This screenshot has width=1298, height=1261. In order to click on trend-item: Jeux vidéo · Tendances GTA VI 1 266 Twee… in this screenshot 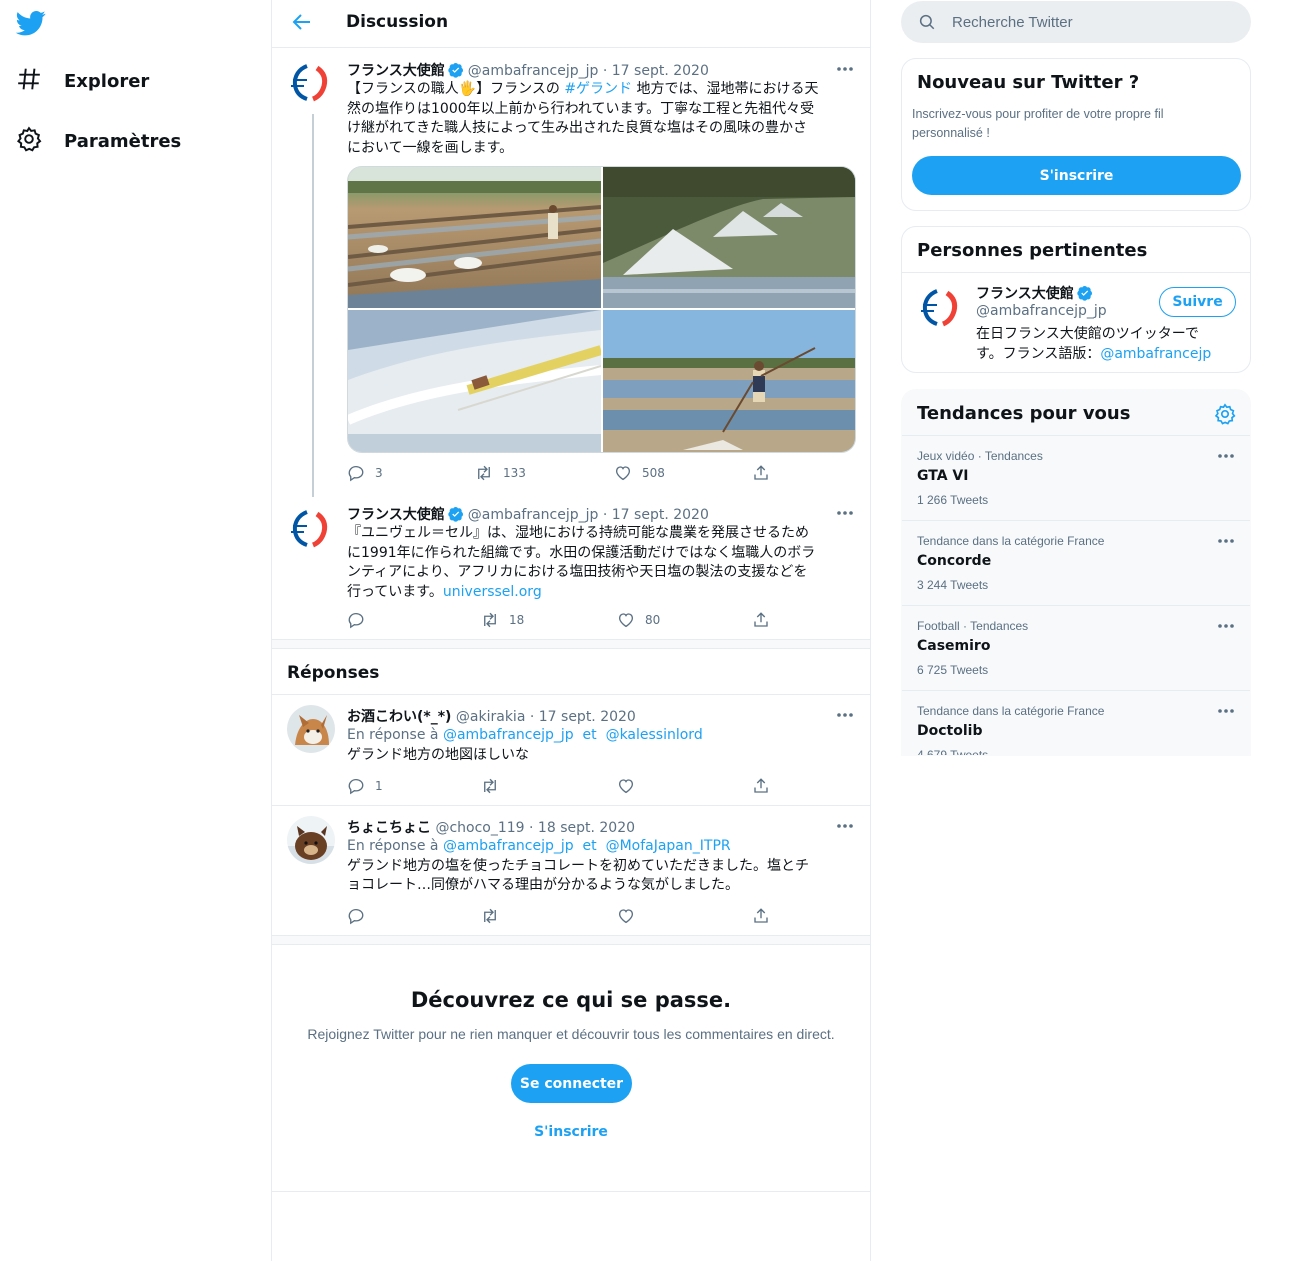, I will do `click(1076, 477)`.